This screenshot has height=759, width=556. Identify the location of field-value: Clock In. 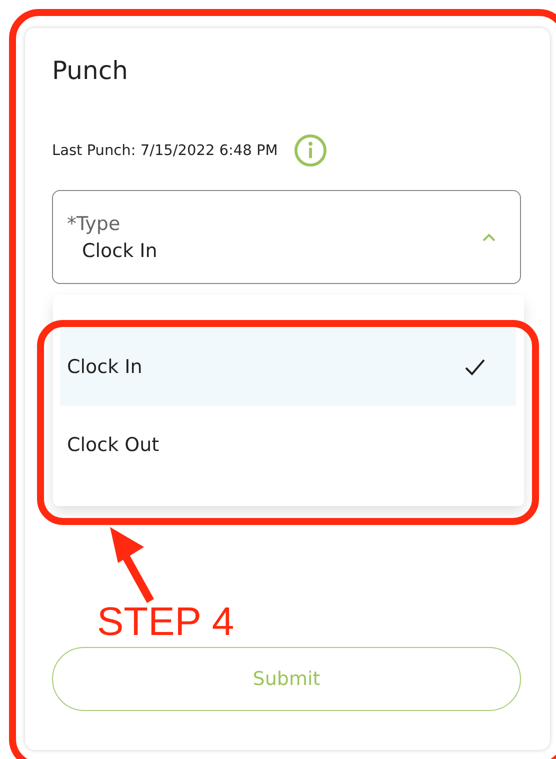
(120, 251).